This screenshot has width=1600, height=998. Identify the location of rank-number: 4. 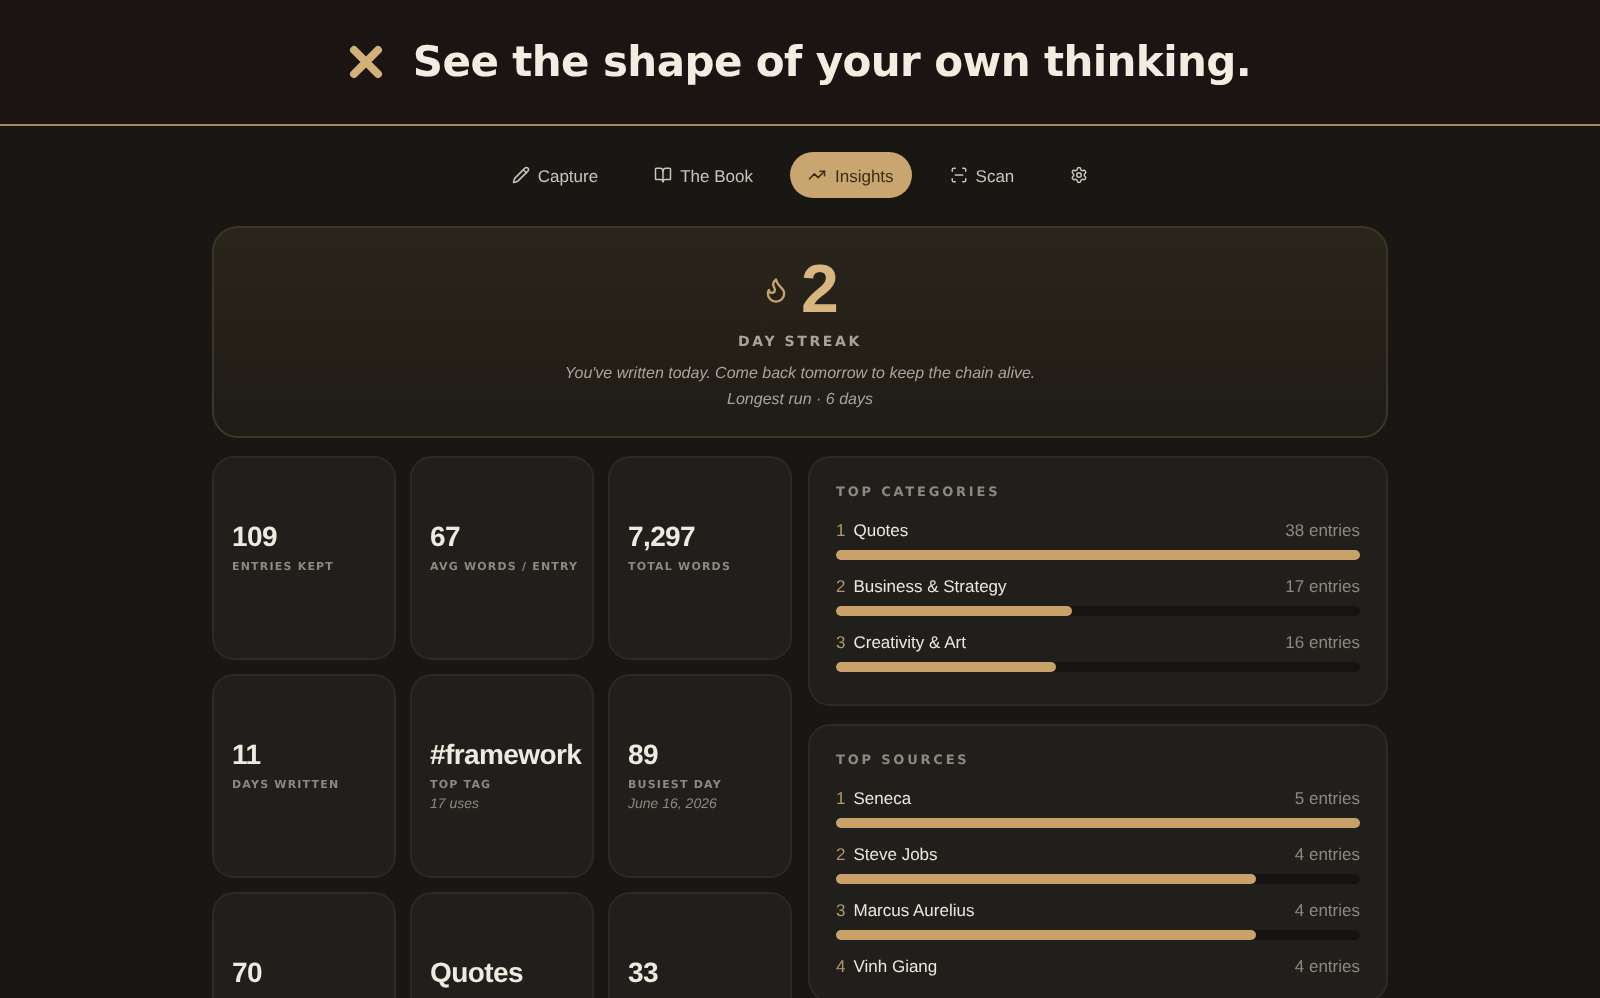
(841, 966).